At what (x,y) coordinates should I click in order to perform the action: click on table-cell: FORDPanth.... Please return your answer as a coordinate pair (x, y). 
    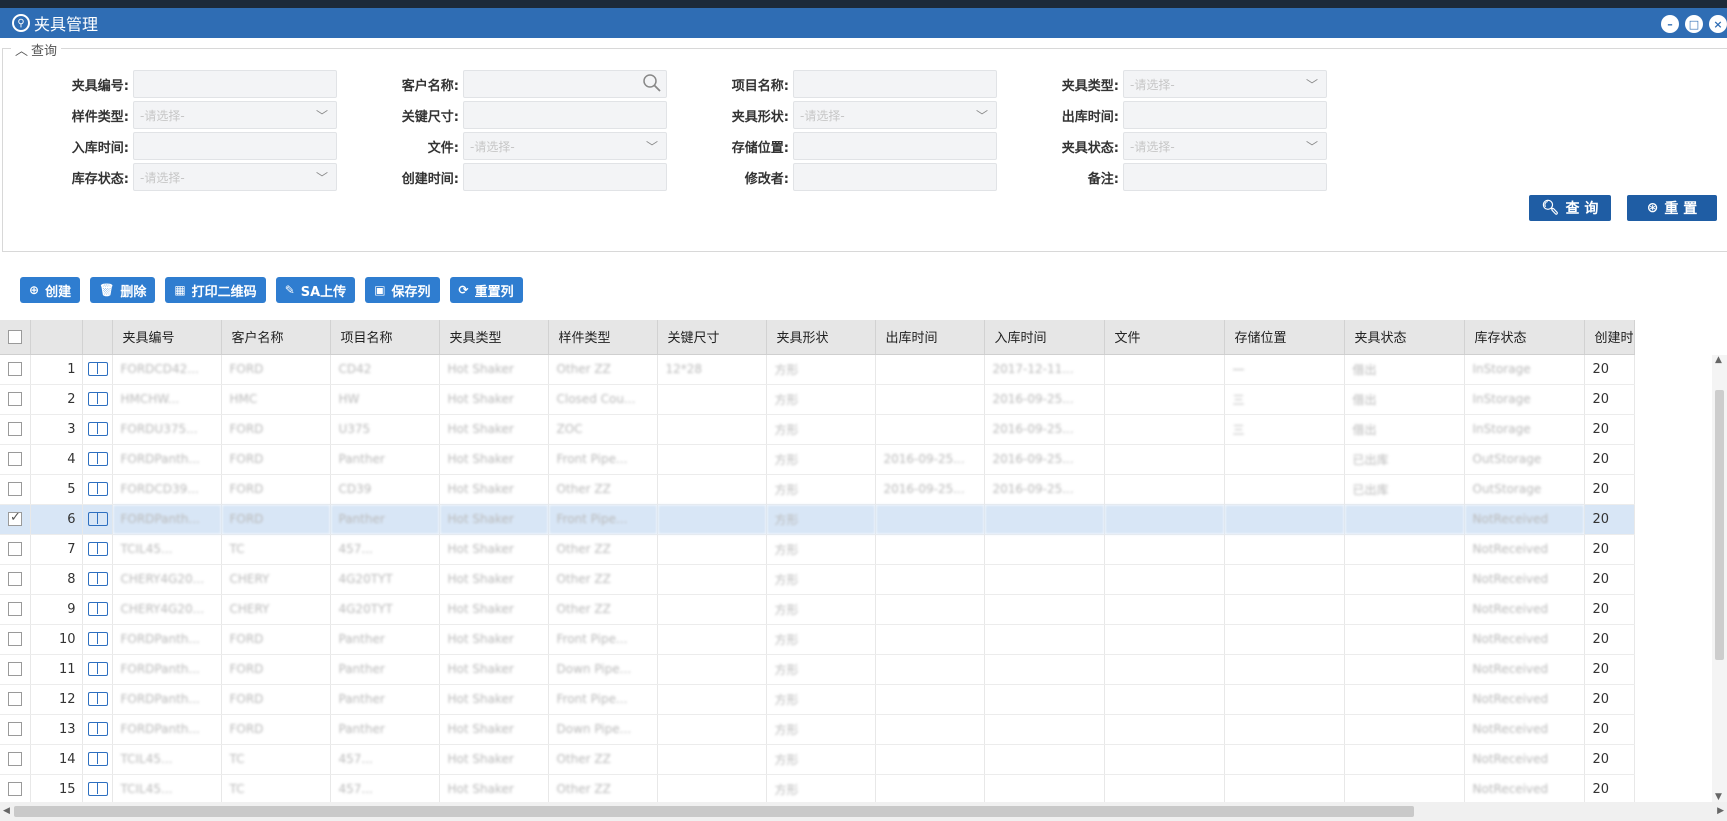
    Looking at the image, I should click on (167, 519).